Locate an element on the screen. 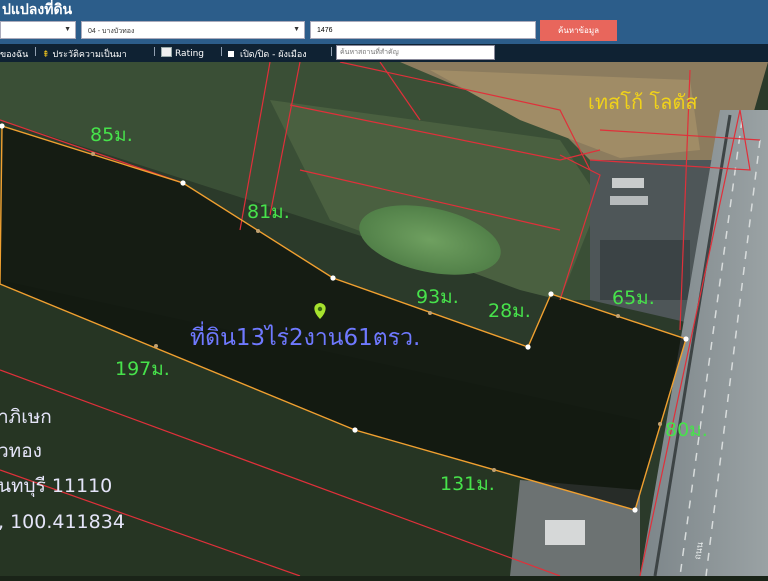  address-line: าภิเษก is located at coordinates (26, 417).